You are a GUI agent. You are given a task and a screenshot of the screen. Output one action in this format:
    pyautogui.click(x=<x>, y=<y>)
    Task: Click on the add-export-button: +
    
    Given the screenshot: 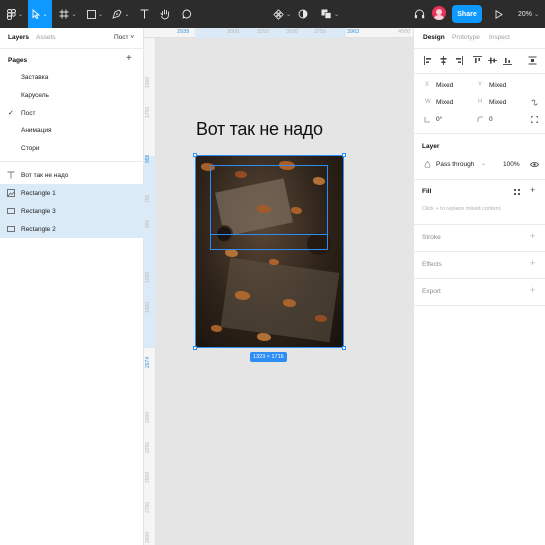 What is the action you would take?
    pyautogui.click(x=532, y=290)
    